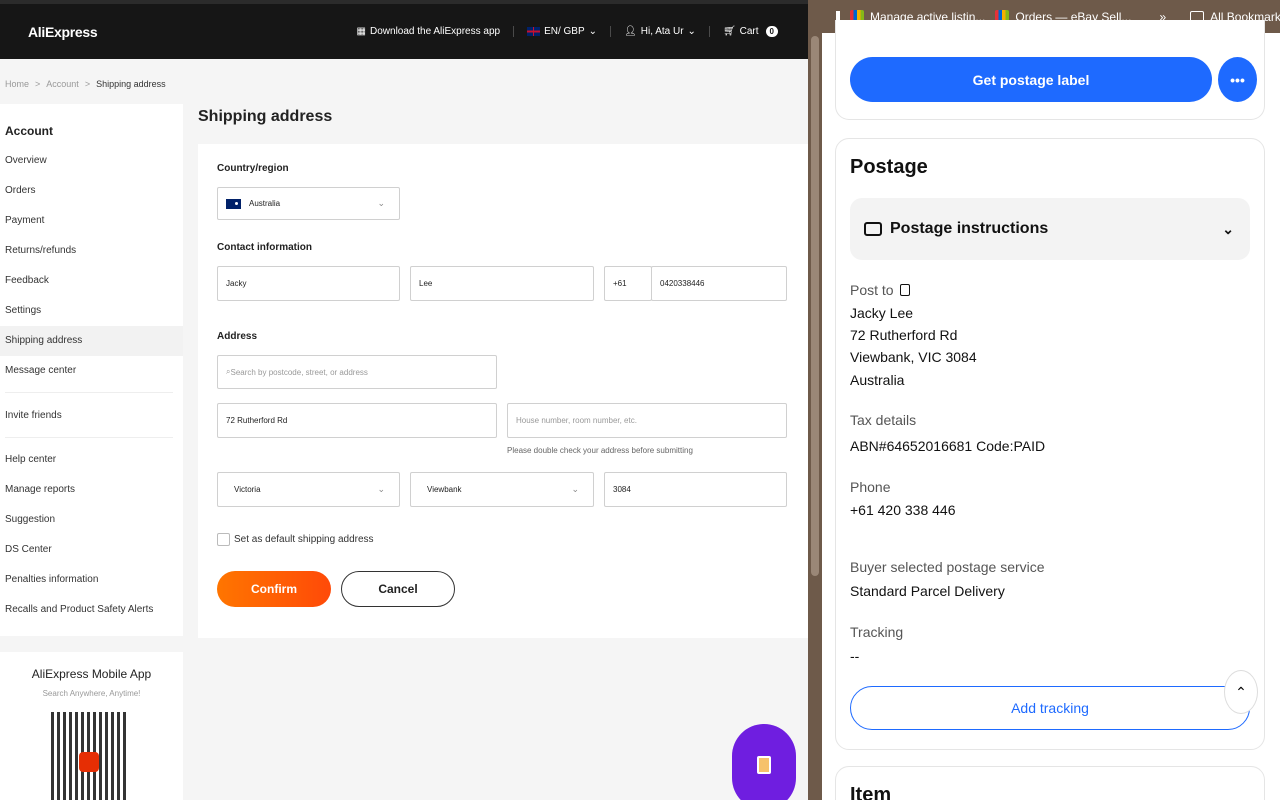  Describe the element at coordinates (308, 489) in the screenshot. I see `state-select: Victoria ⌄` at that location.